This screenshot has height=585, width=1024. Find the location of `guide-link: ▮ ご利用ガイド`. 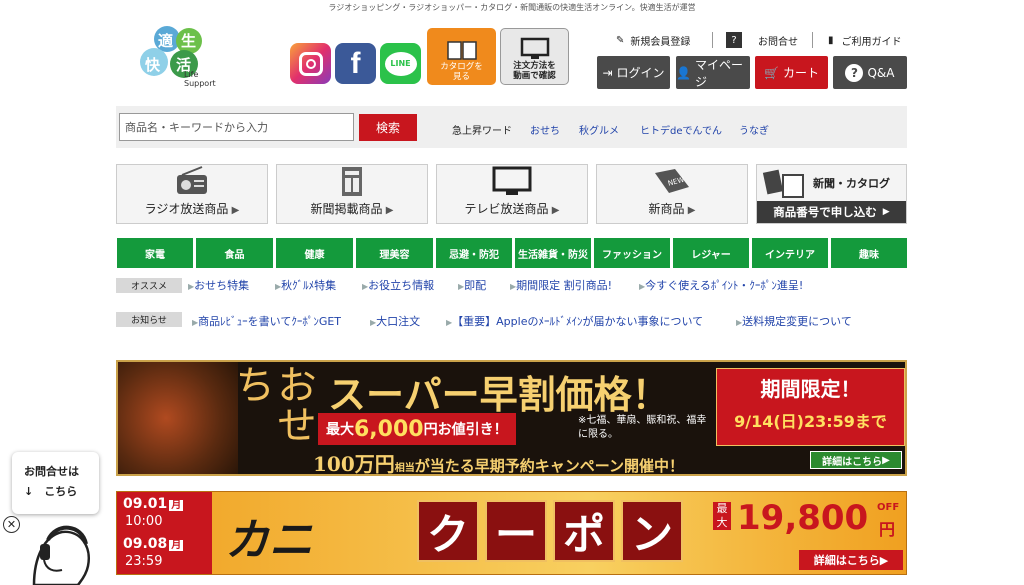

guide-link: ▮ ご利用ガイド is located at coordinates (865, 40).